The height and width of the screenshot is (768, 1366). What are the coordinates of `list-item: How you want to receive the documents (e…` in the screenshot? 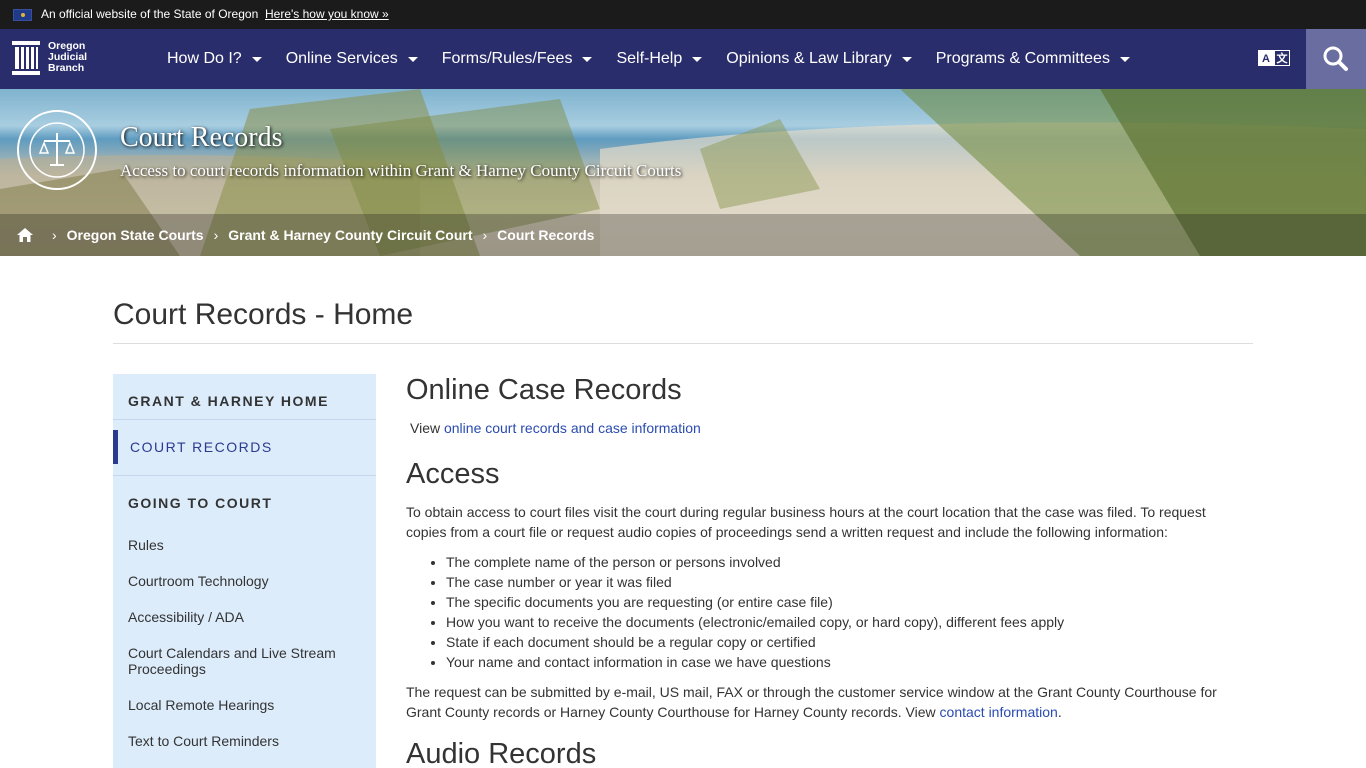 It's located at (755, 622).